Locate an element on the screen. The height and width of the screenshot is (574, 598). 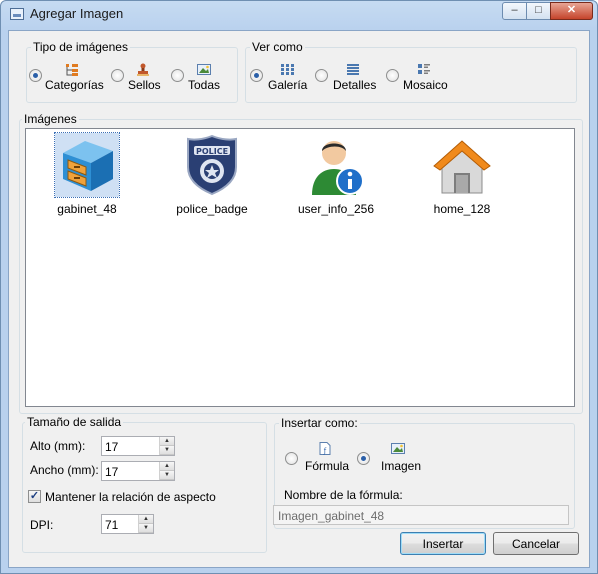
window-title: Agregar Imagen is located at coordinates (77, 13).